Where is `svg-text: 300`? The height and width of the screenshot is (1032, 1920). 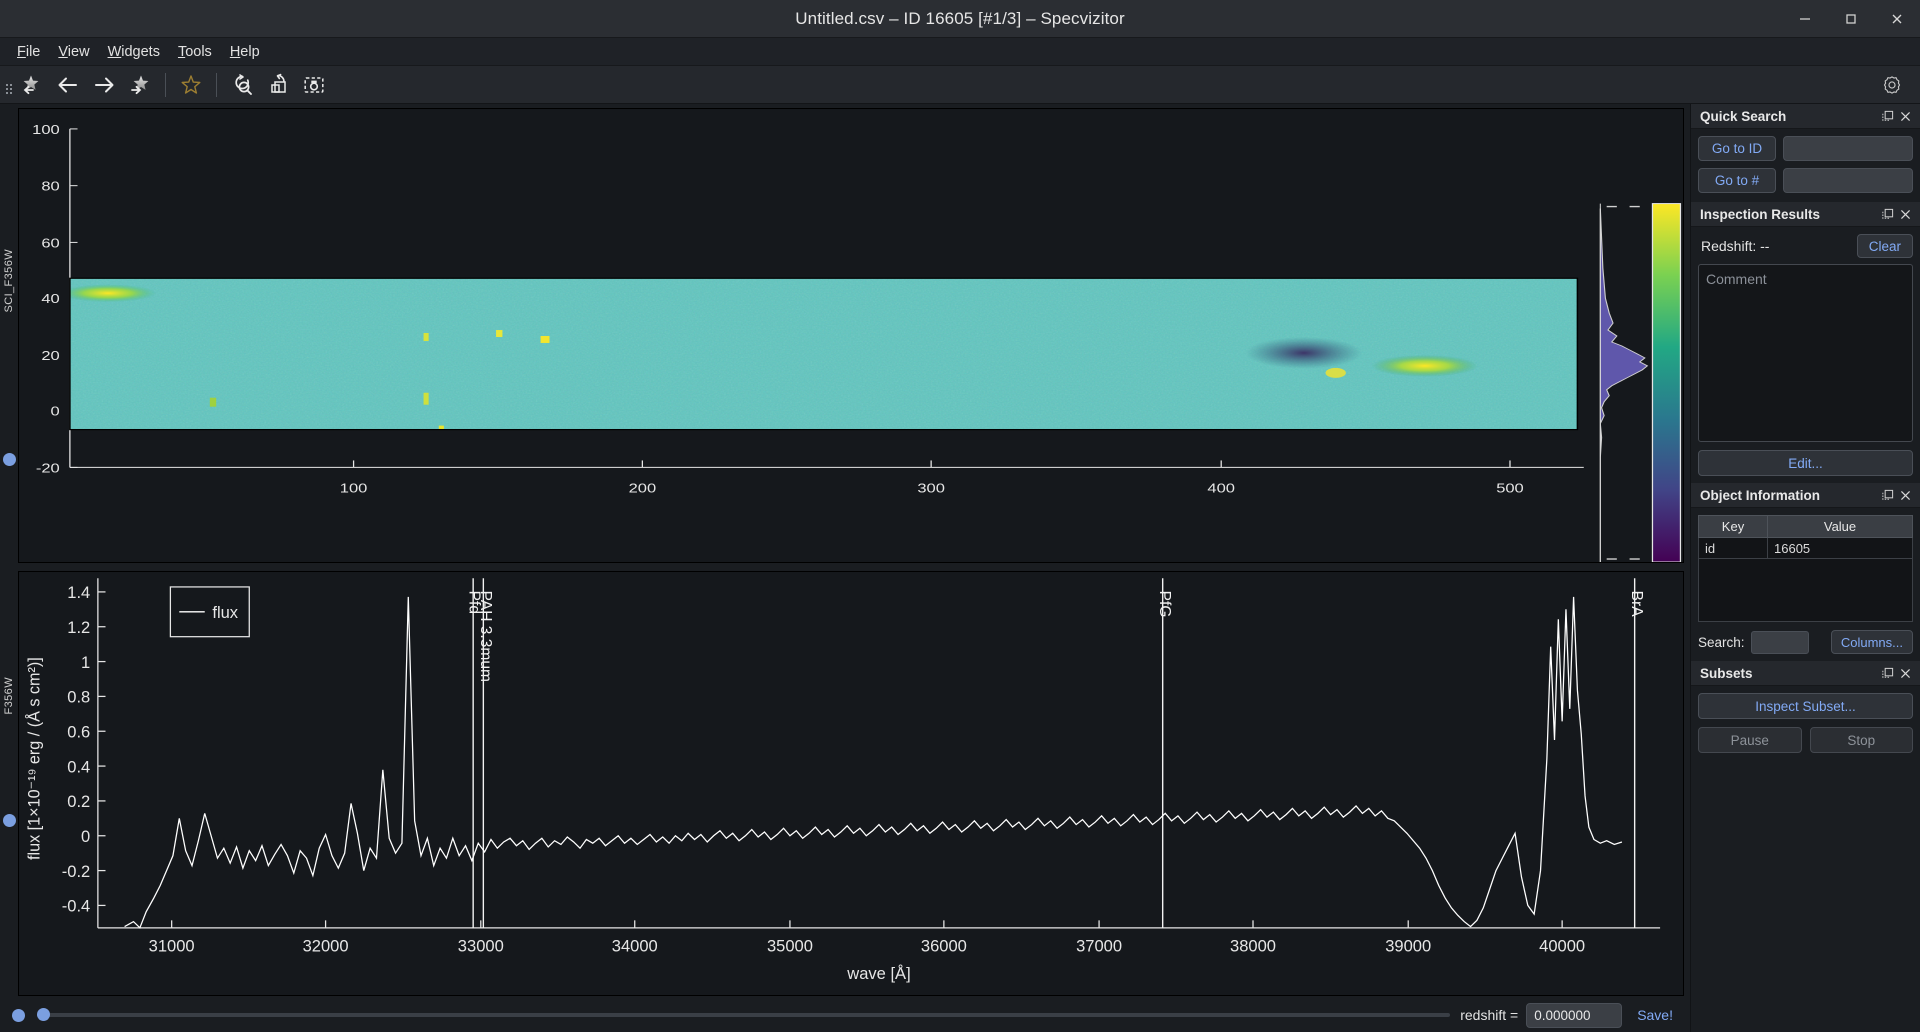 svg-text: 300 is located at coordinates (931, 489).